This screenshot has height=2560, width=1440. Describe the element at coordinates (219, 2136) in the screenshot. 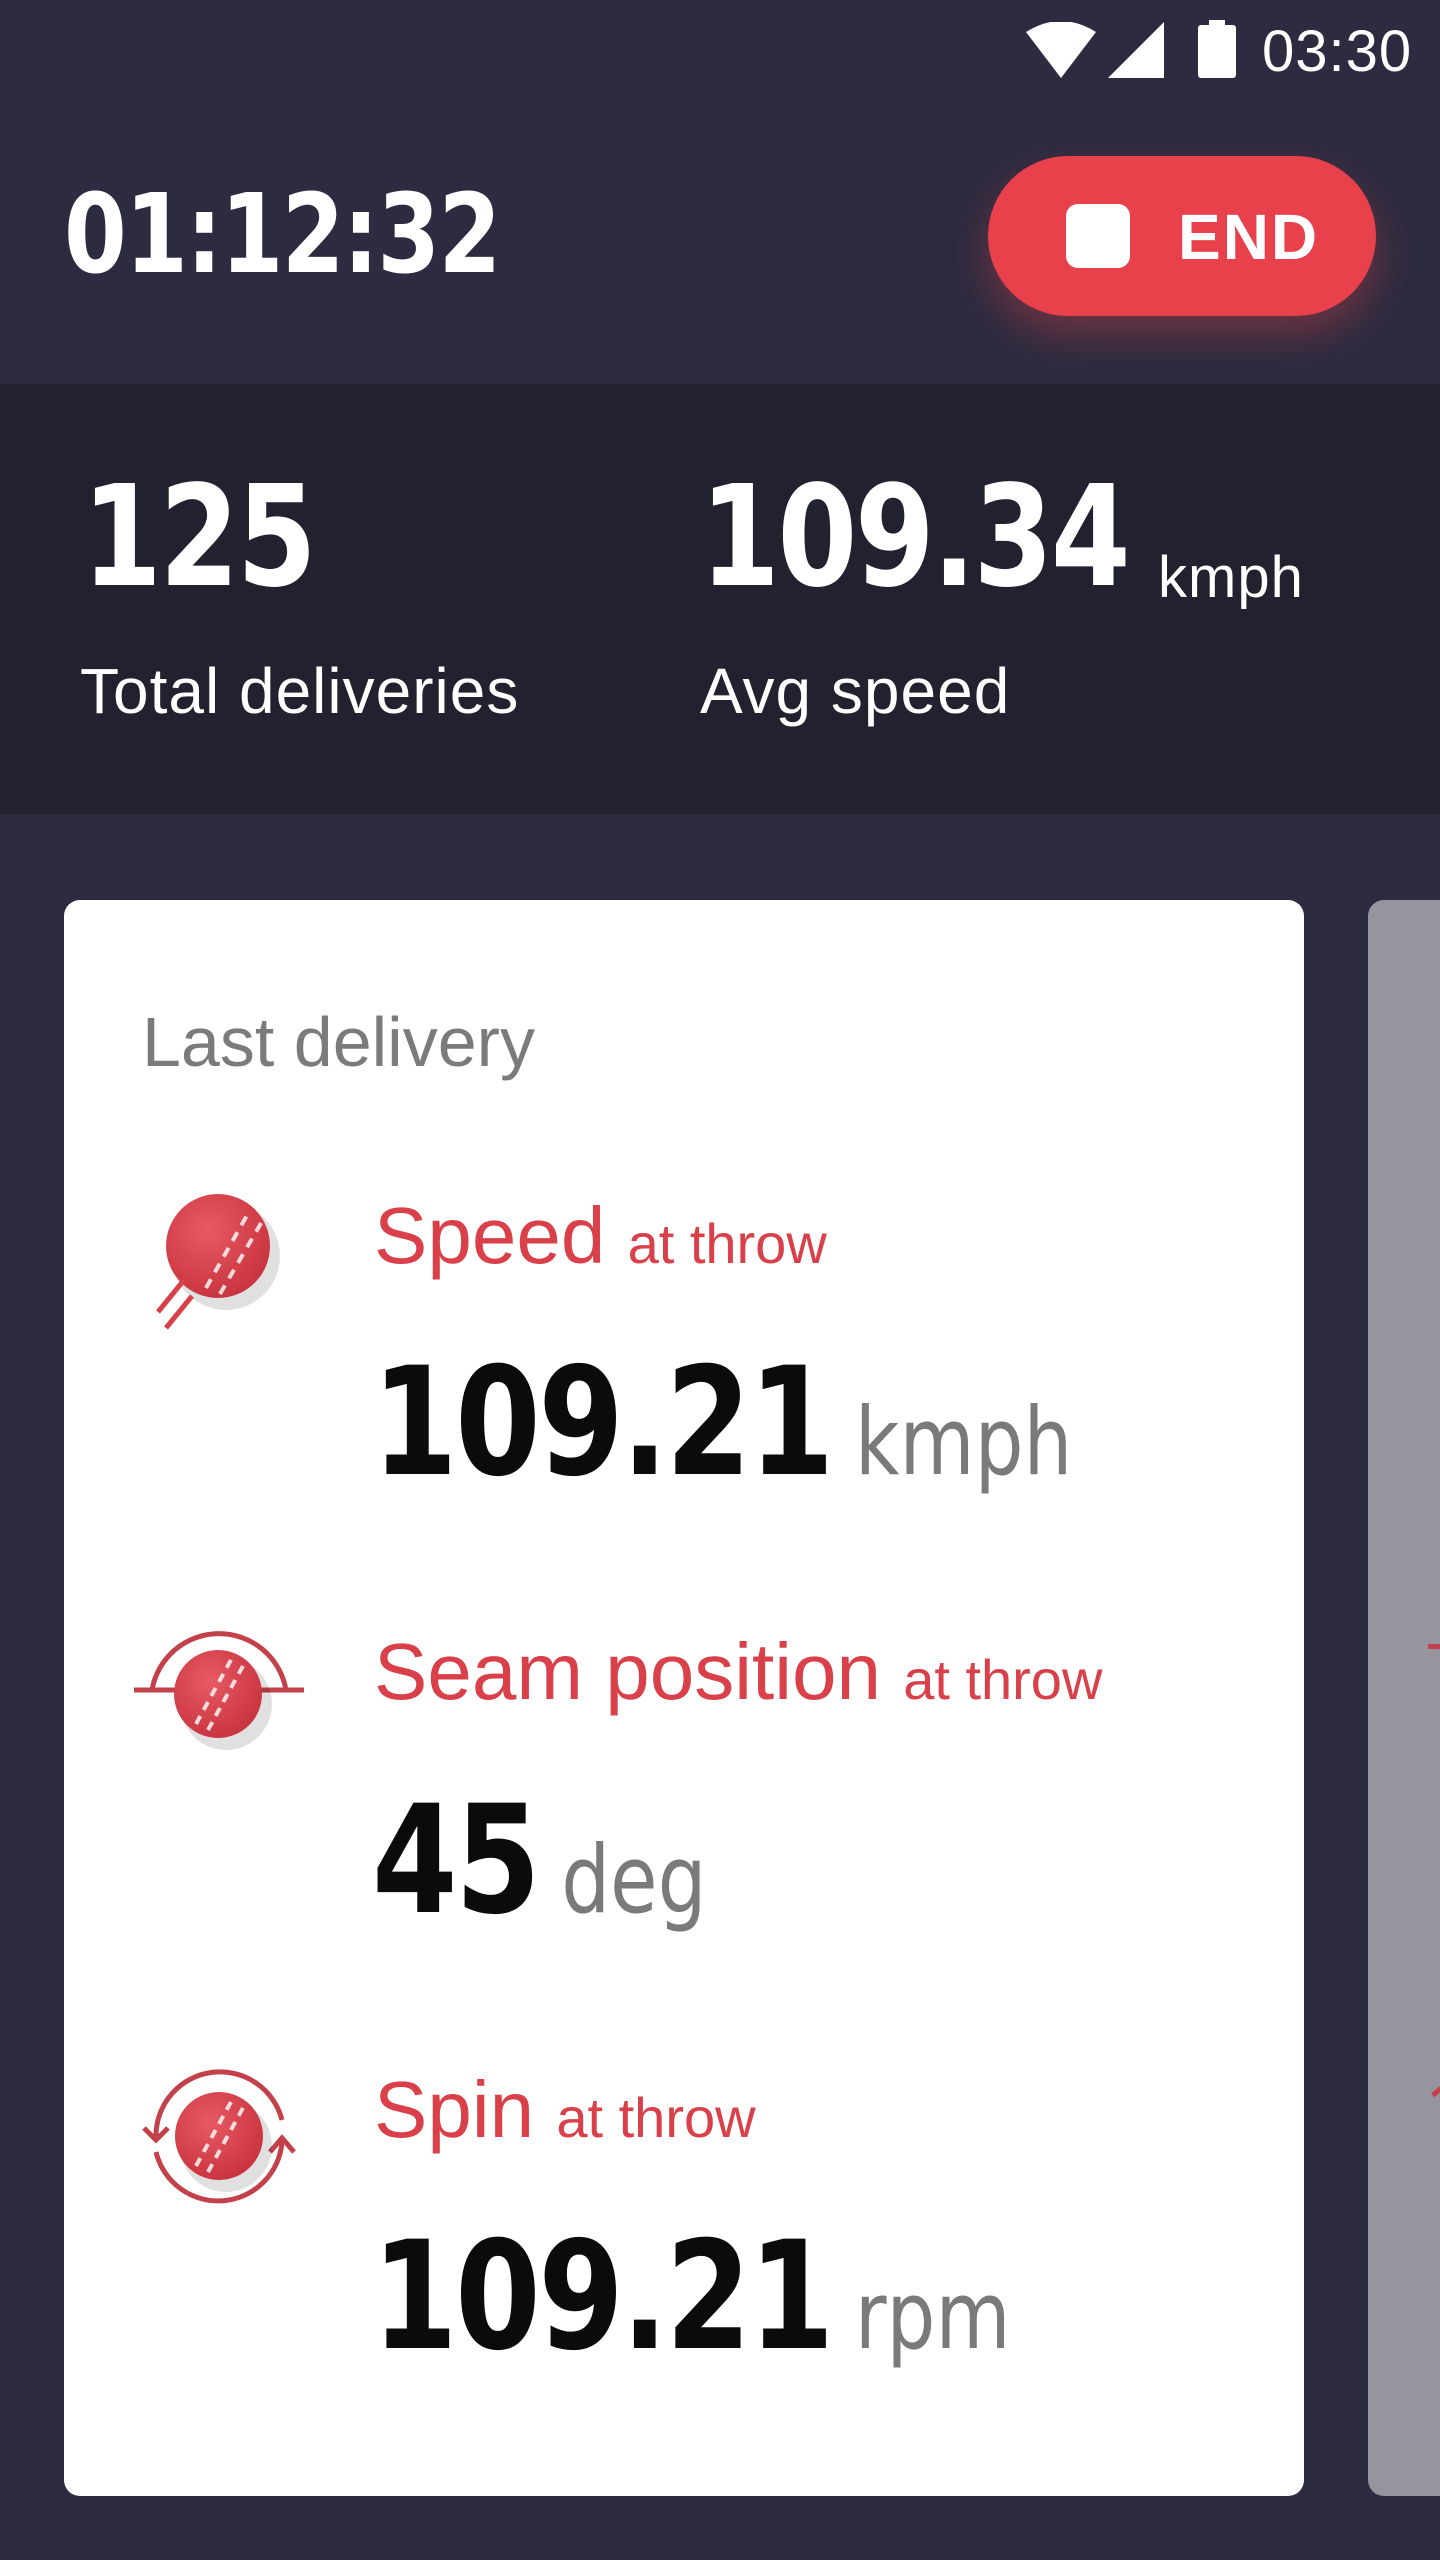

I see `ball-spin-icon` at that location.